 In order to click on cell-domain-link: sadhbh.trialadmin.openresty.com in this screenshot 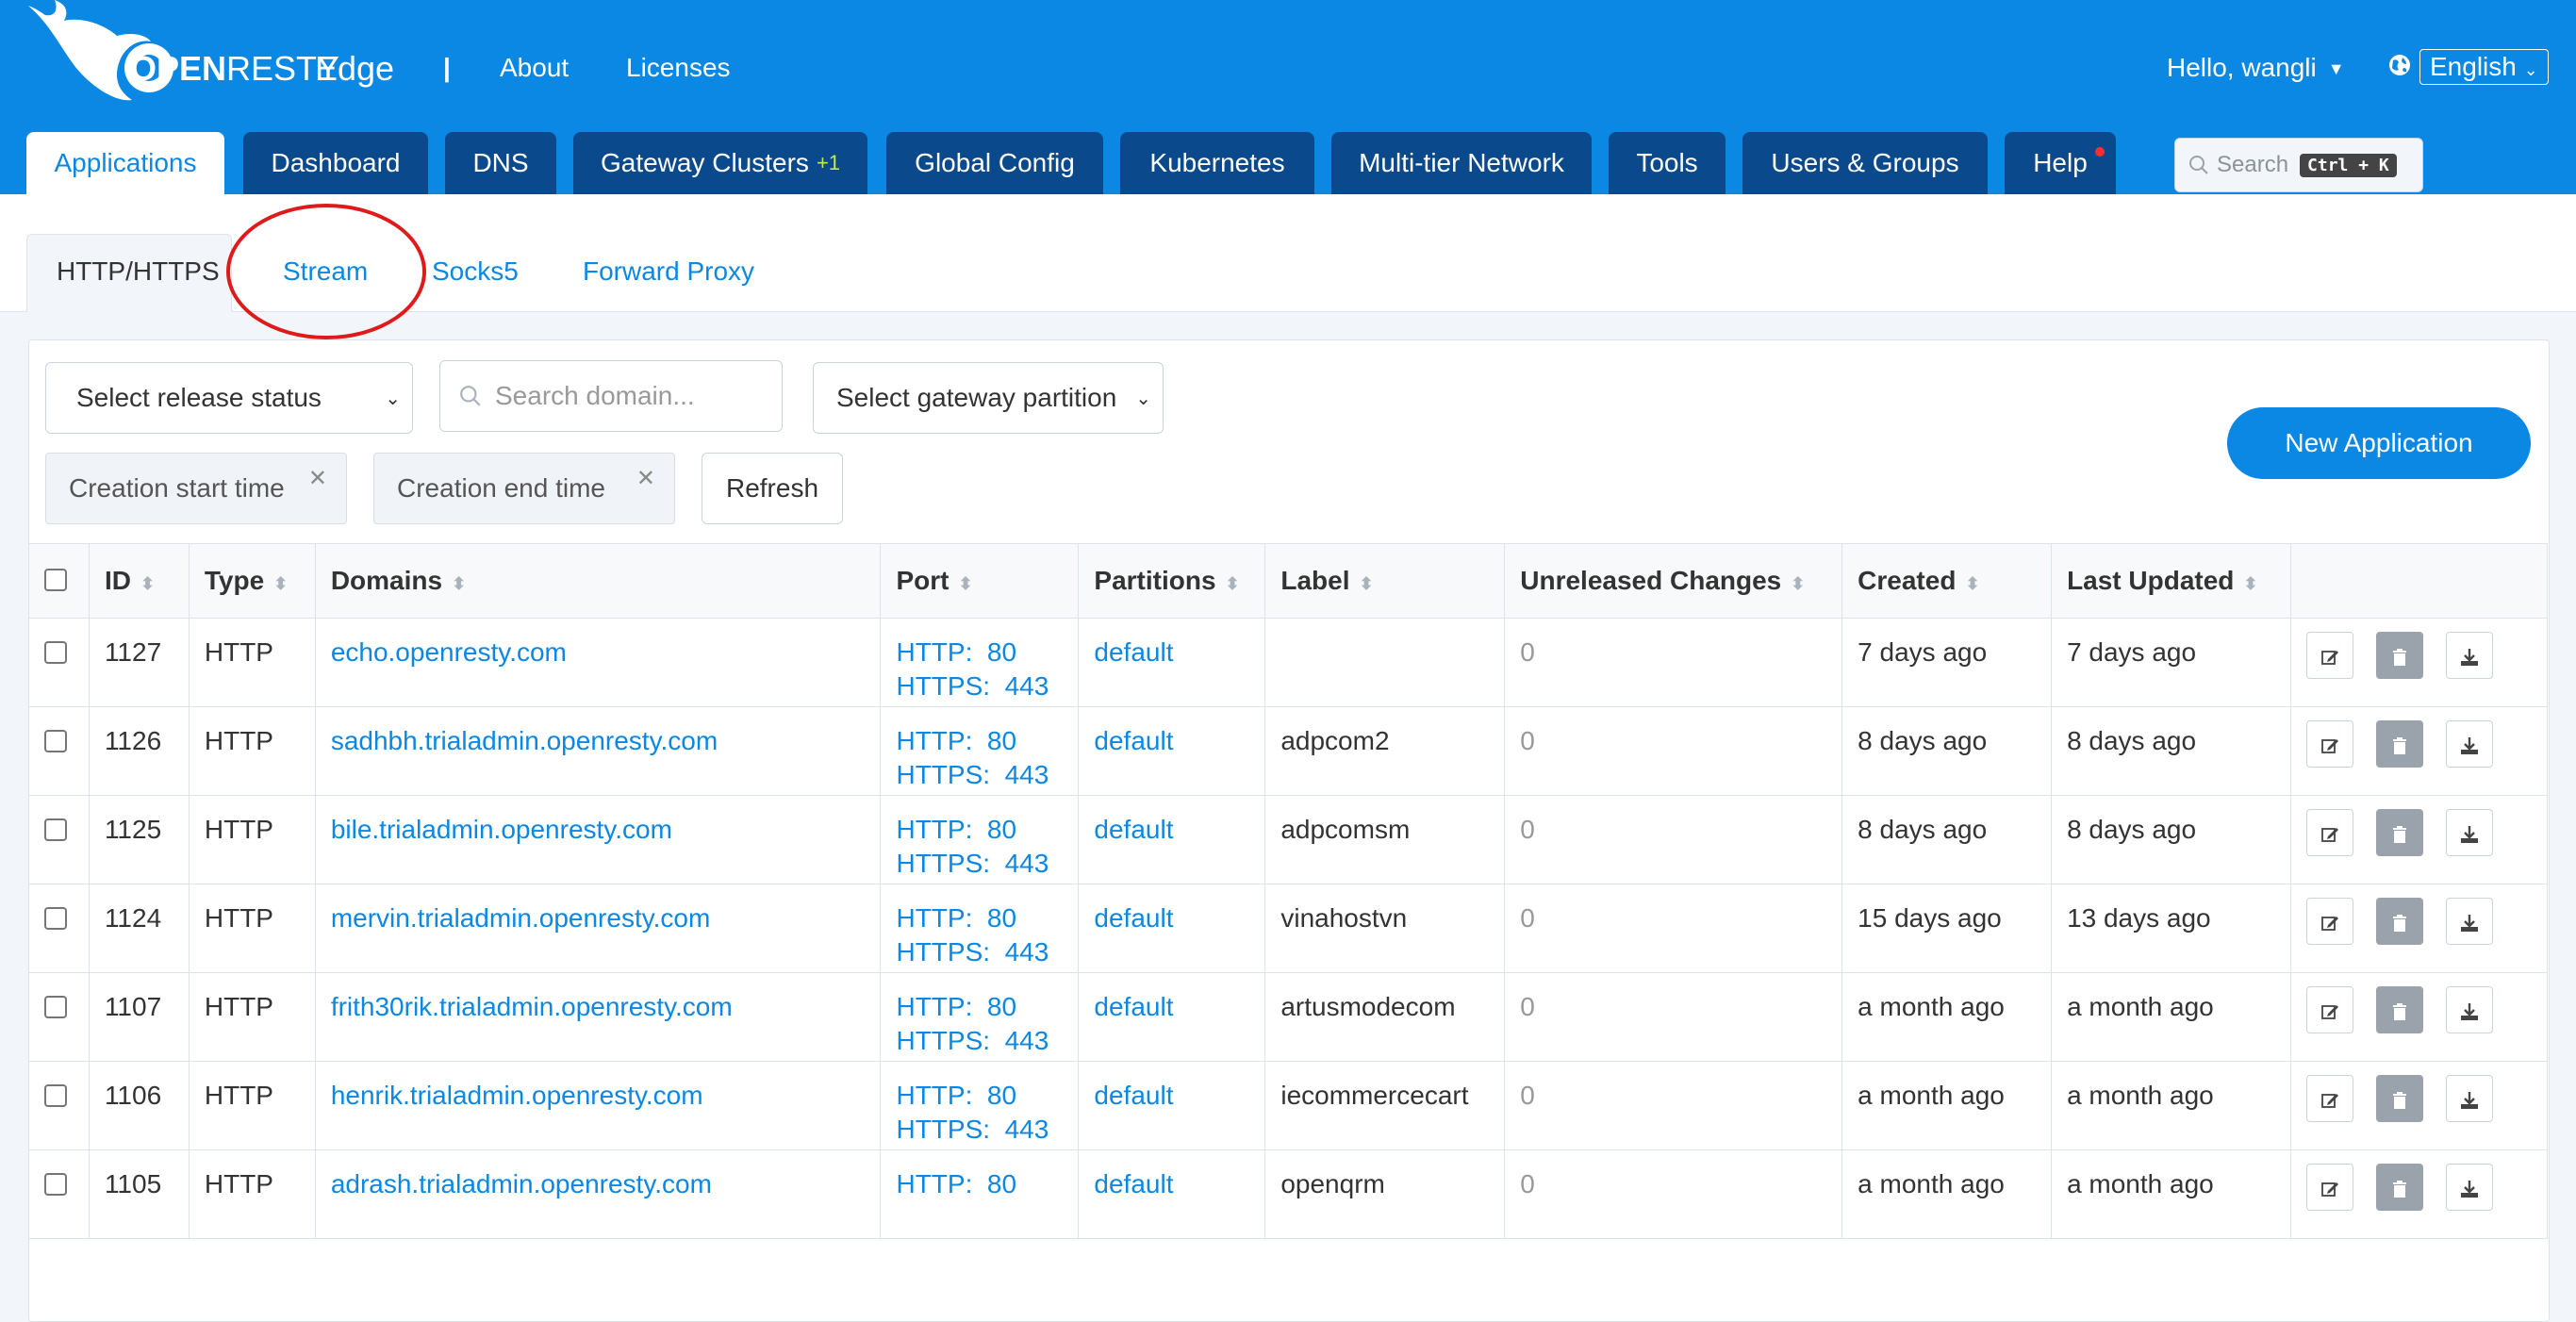, I will do `click(598, 751)`.